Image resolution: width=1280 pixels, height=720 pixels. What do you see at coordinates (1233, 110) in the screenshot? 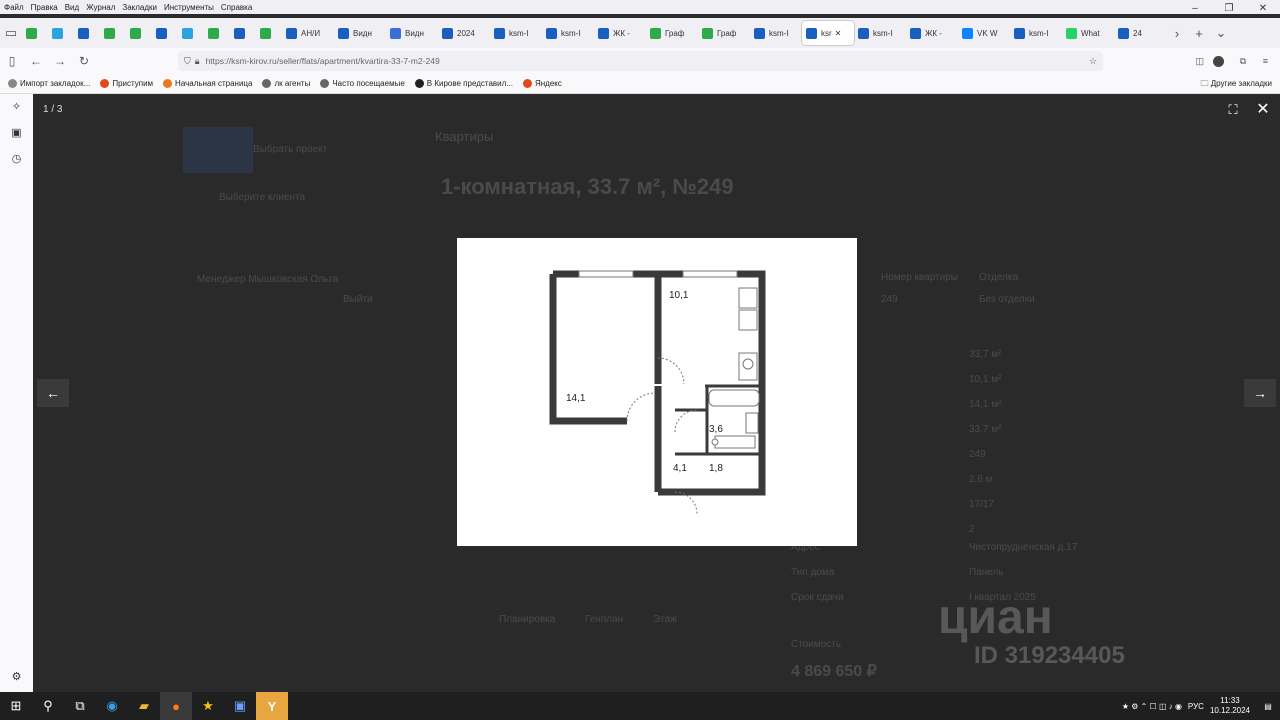
I see `fullscreen-icon: ⛶` at bounding box center [1233, 110].